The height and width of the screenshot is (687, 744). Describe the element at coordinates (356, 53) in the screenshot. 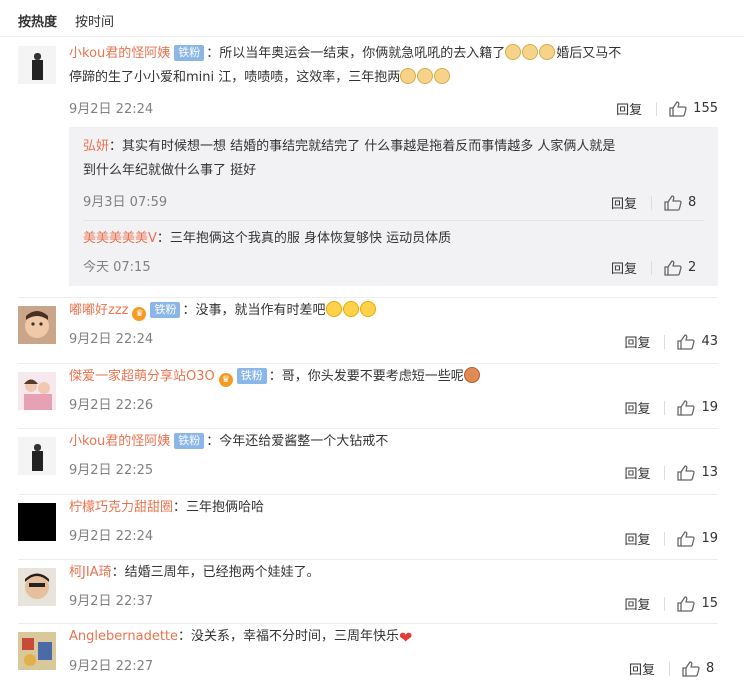

I see `comment-text: ：所以当年奥运会一结束，你俩就急吼吼的去入籍了` at that location.